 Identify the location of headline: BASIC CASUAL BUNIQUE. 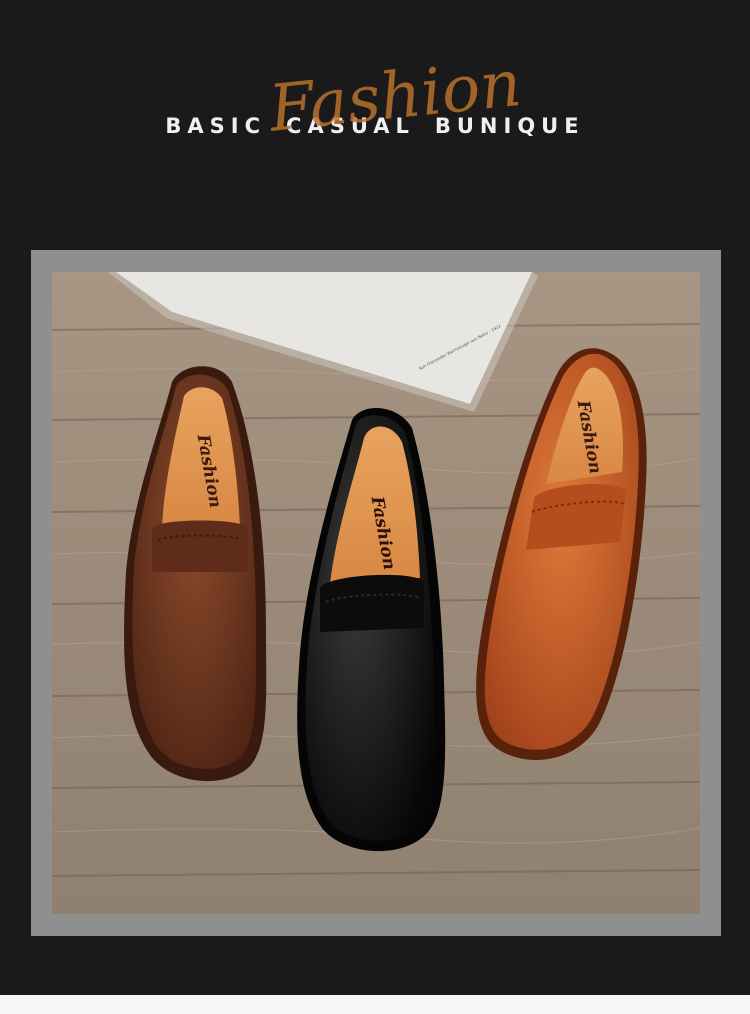
(375, 126).